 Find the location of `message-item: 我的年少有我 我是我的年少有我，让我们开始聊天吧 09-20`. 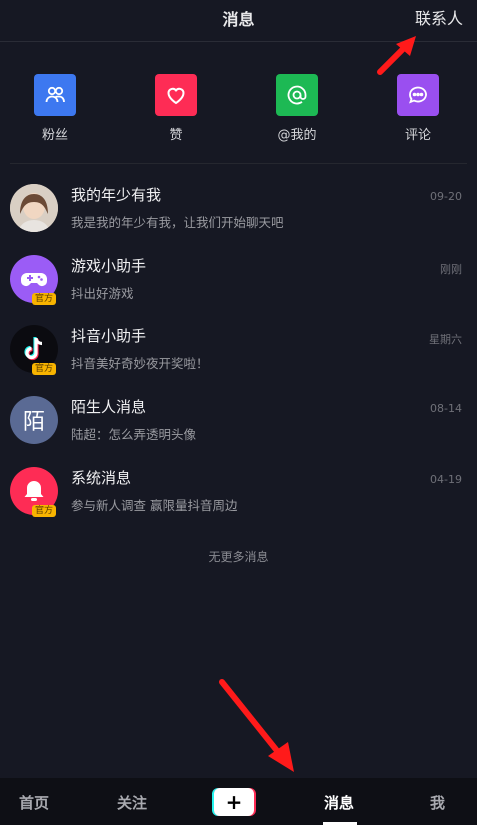

message-item: 我的年少有我 我是我的年少有我，让我们开始聊天吧 09-20 is located at coordinates (238, 214).